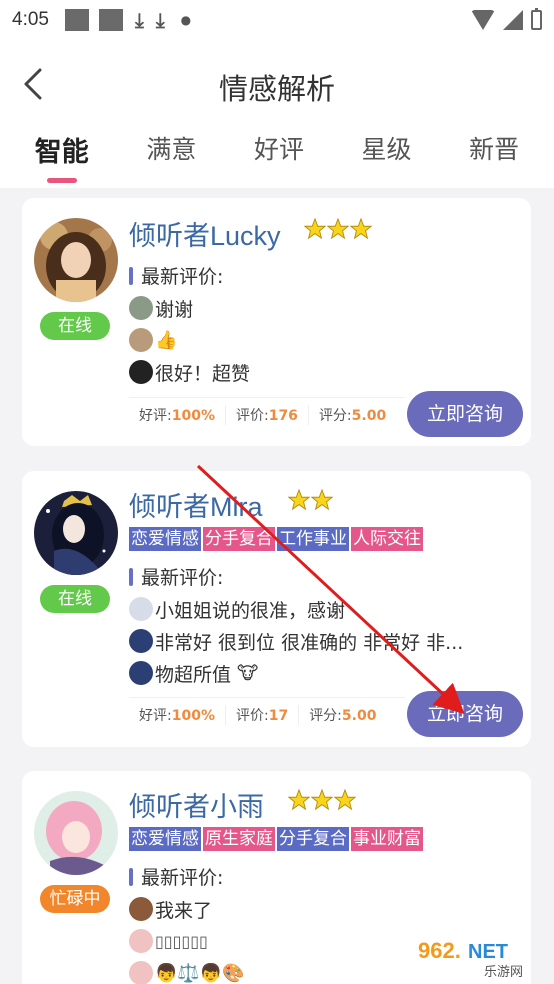  I want to click on glyph-placeholder: ▯▯▯▯▯▯, so click(181, 941).